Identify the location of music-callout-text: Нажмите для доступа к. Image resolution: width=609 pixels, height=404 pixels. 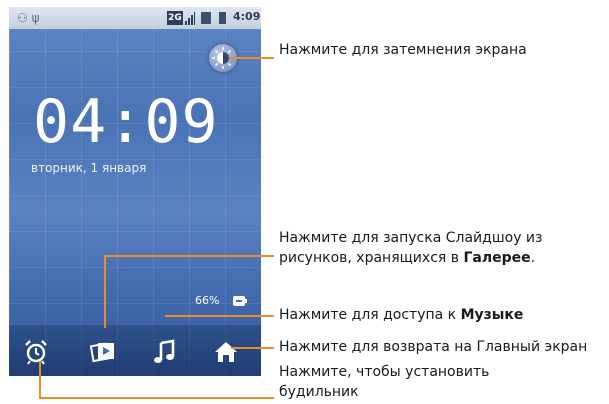
(368, 315).